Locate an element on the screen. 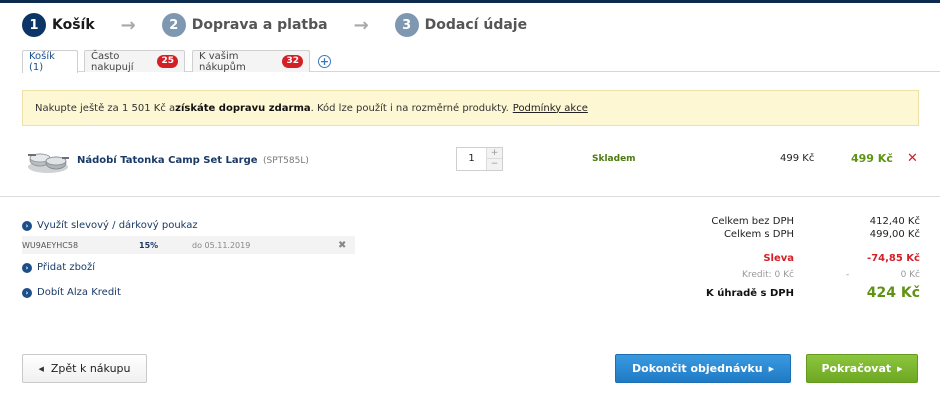  add-goods-link: › Přidat zboží is located at coordinates (58, 267).